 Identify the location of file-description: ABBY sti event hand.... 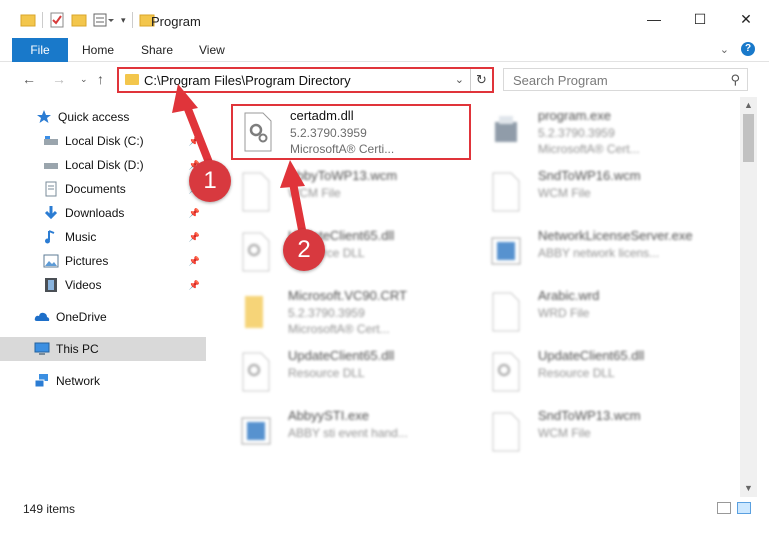
(348, 433).